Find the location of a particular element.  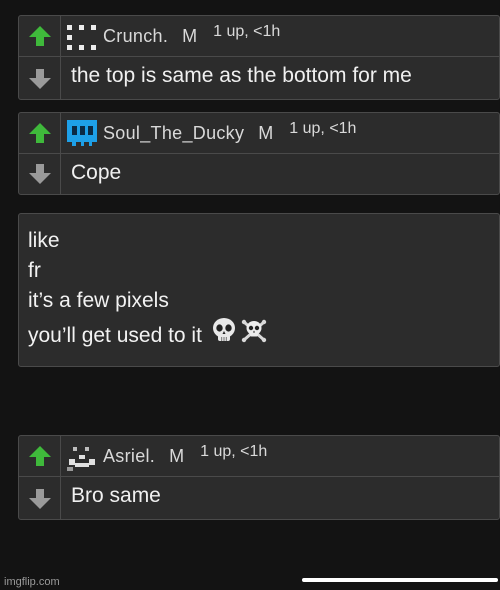

header-divider is located at coordinates (280, 153).